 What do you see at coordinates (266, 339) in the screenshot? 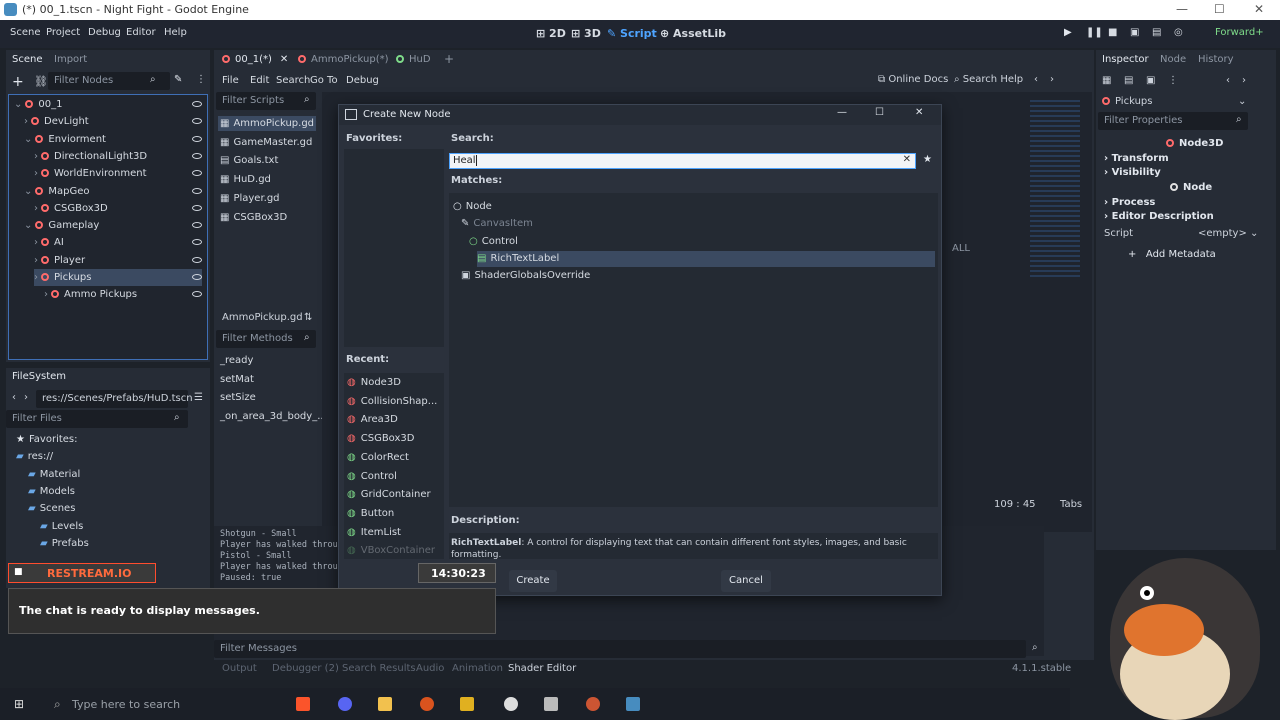
I see `filter-methods-input: Filter Methods` at bounding box center [266, 339].